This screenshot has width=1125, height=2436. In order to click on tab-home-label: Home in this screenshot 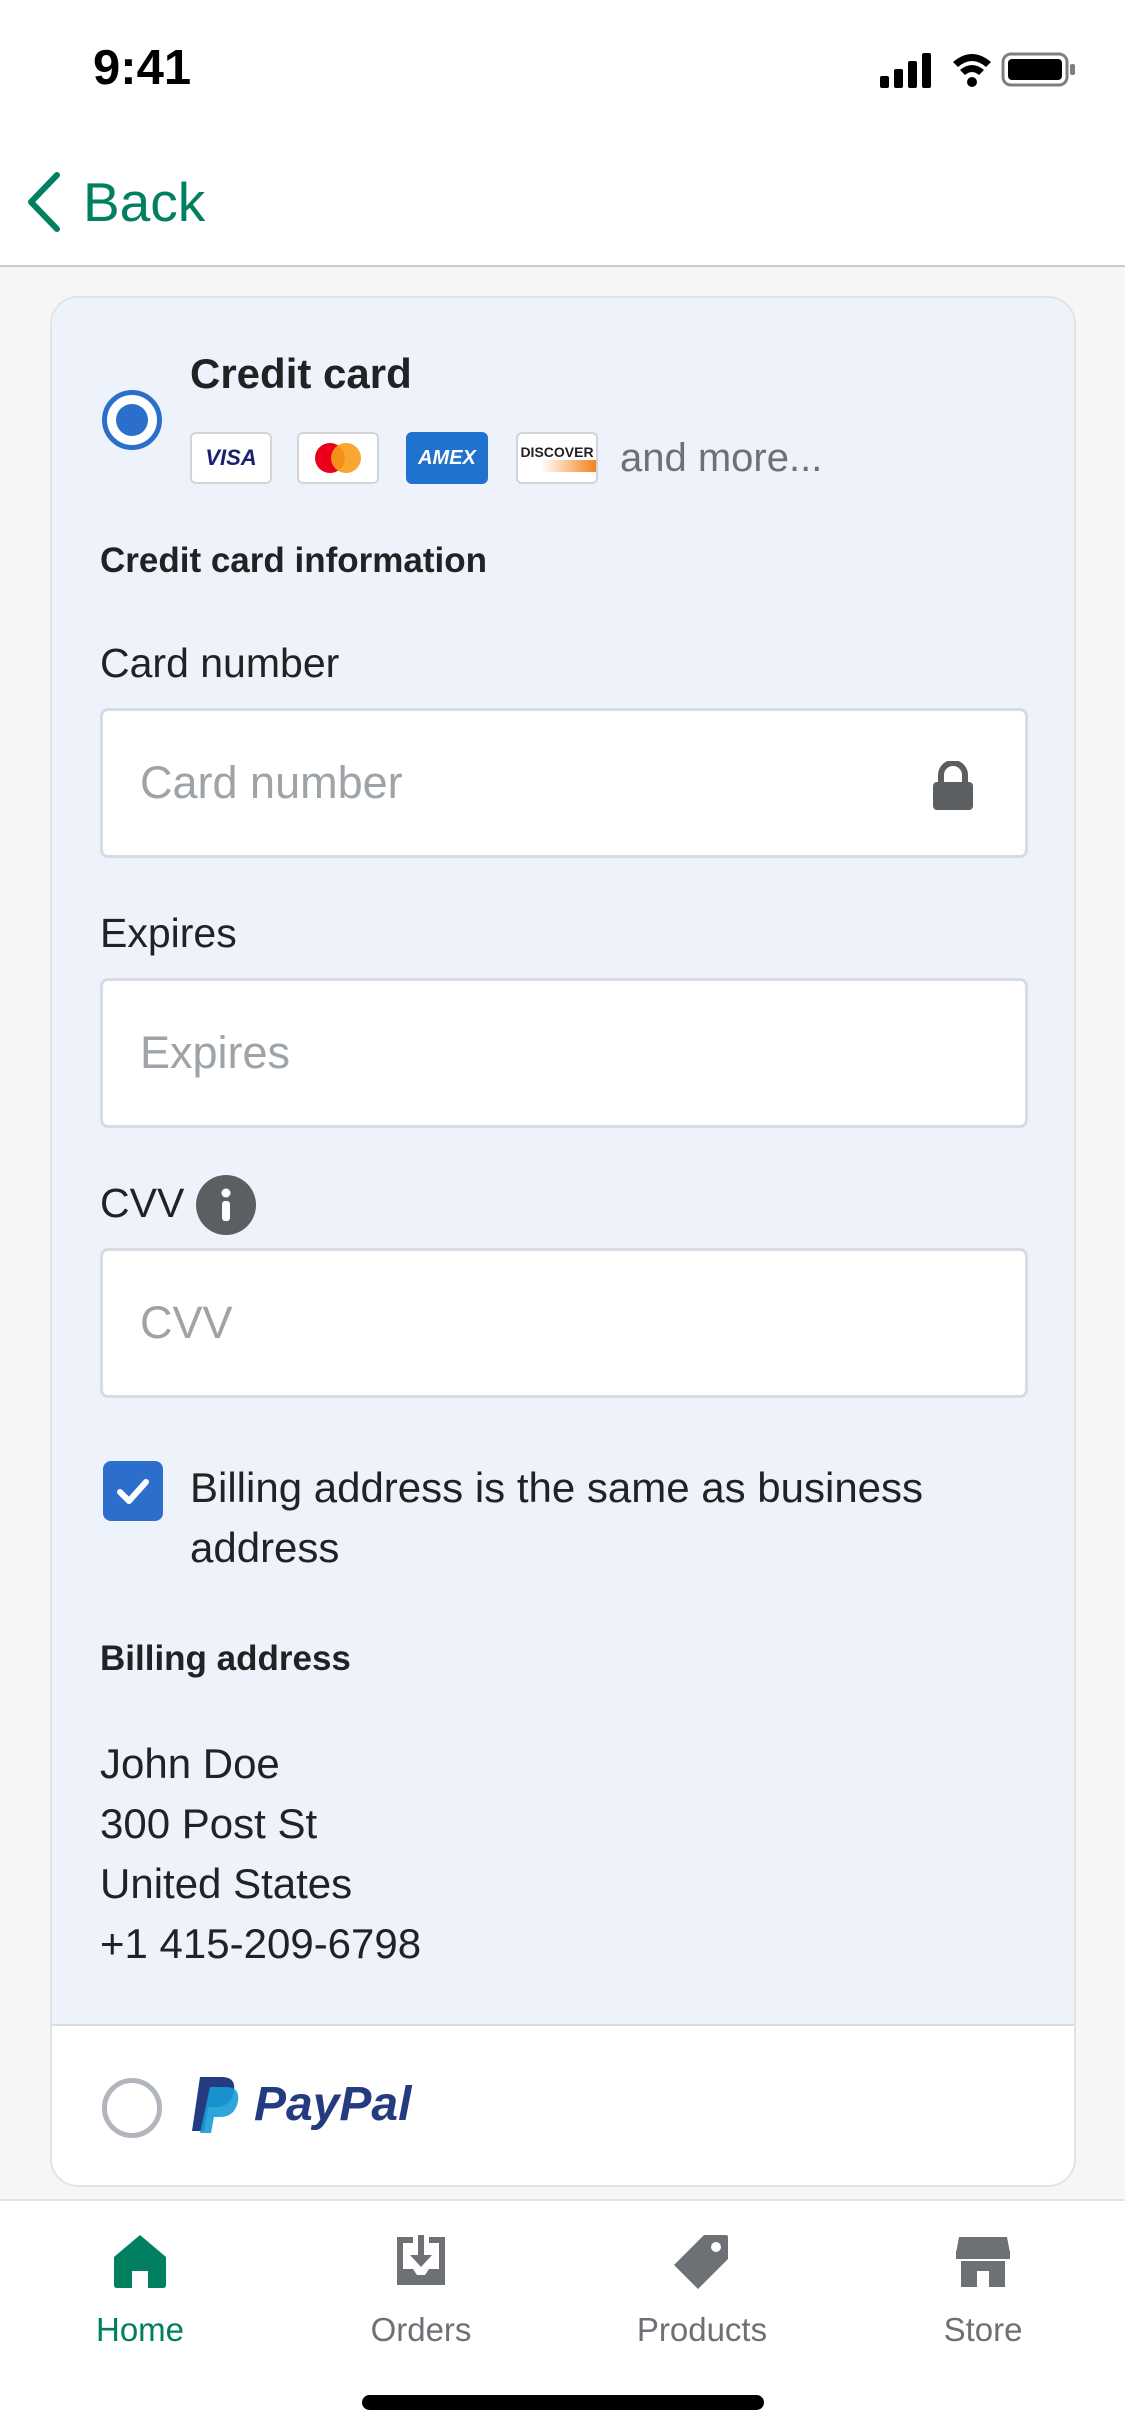, I will do `click(140, 2329)`.